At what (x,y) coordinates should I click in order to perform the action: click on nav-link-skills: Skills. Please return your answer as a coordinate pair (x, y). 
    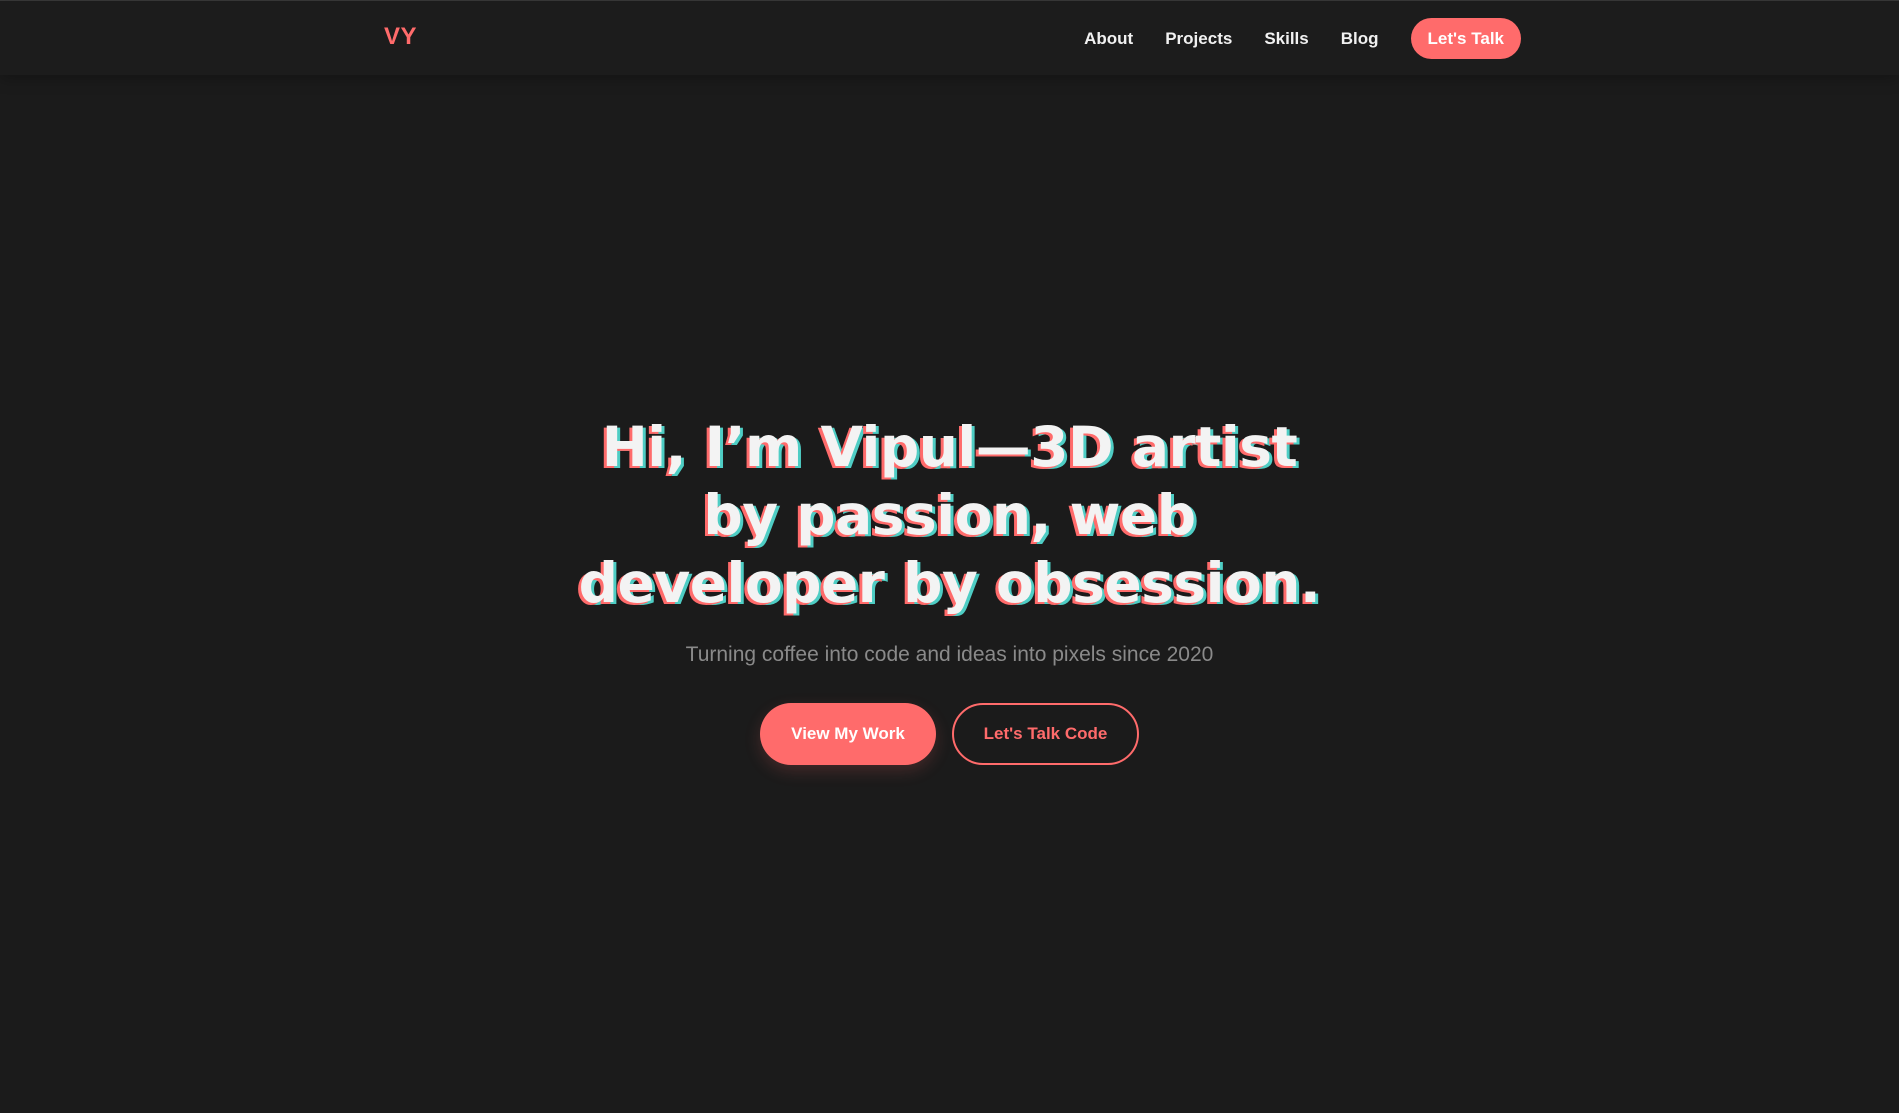
    Looking at the image, I should click on (1286, 39).